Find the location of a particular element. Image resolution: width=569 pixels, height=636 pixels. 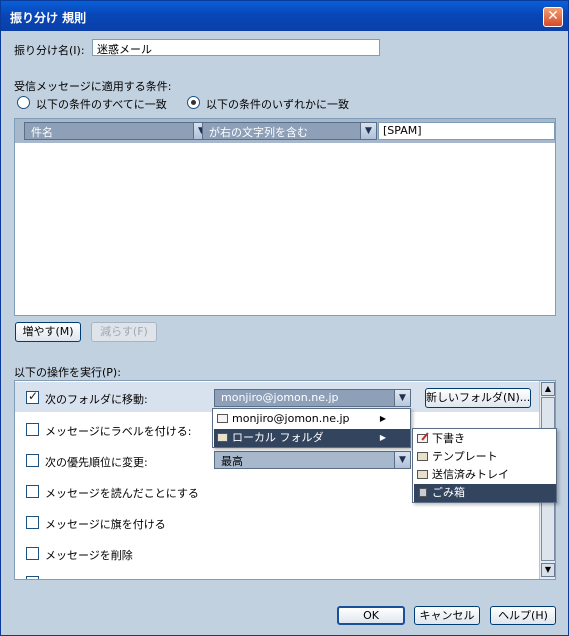

local-folders-icon is located at coordinates (222, 437).